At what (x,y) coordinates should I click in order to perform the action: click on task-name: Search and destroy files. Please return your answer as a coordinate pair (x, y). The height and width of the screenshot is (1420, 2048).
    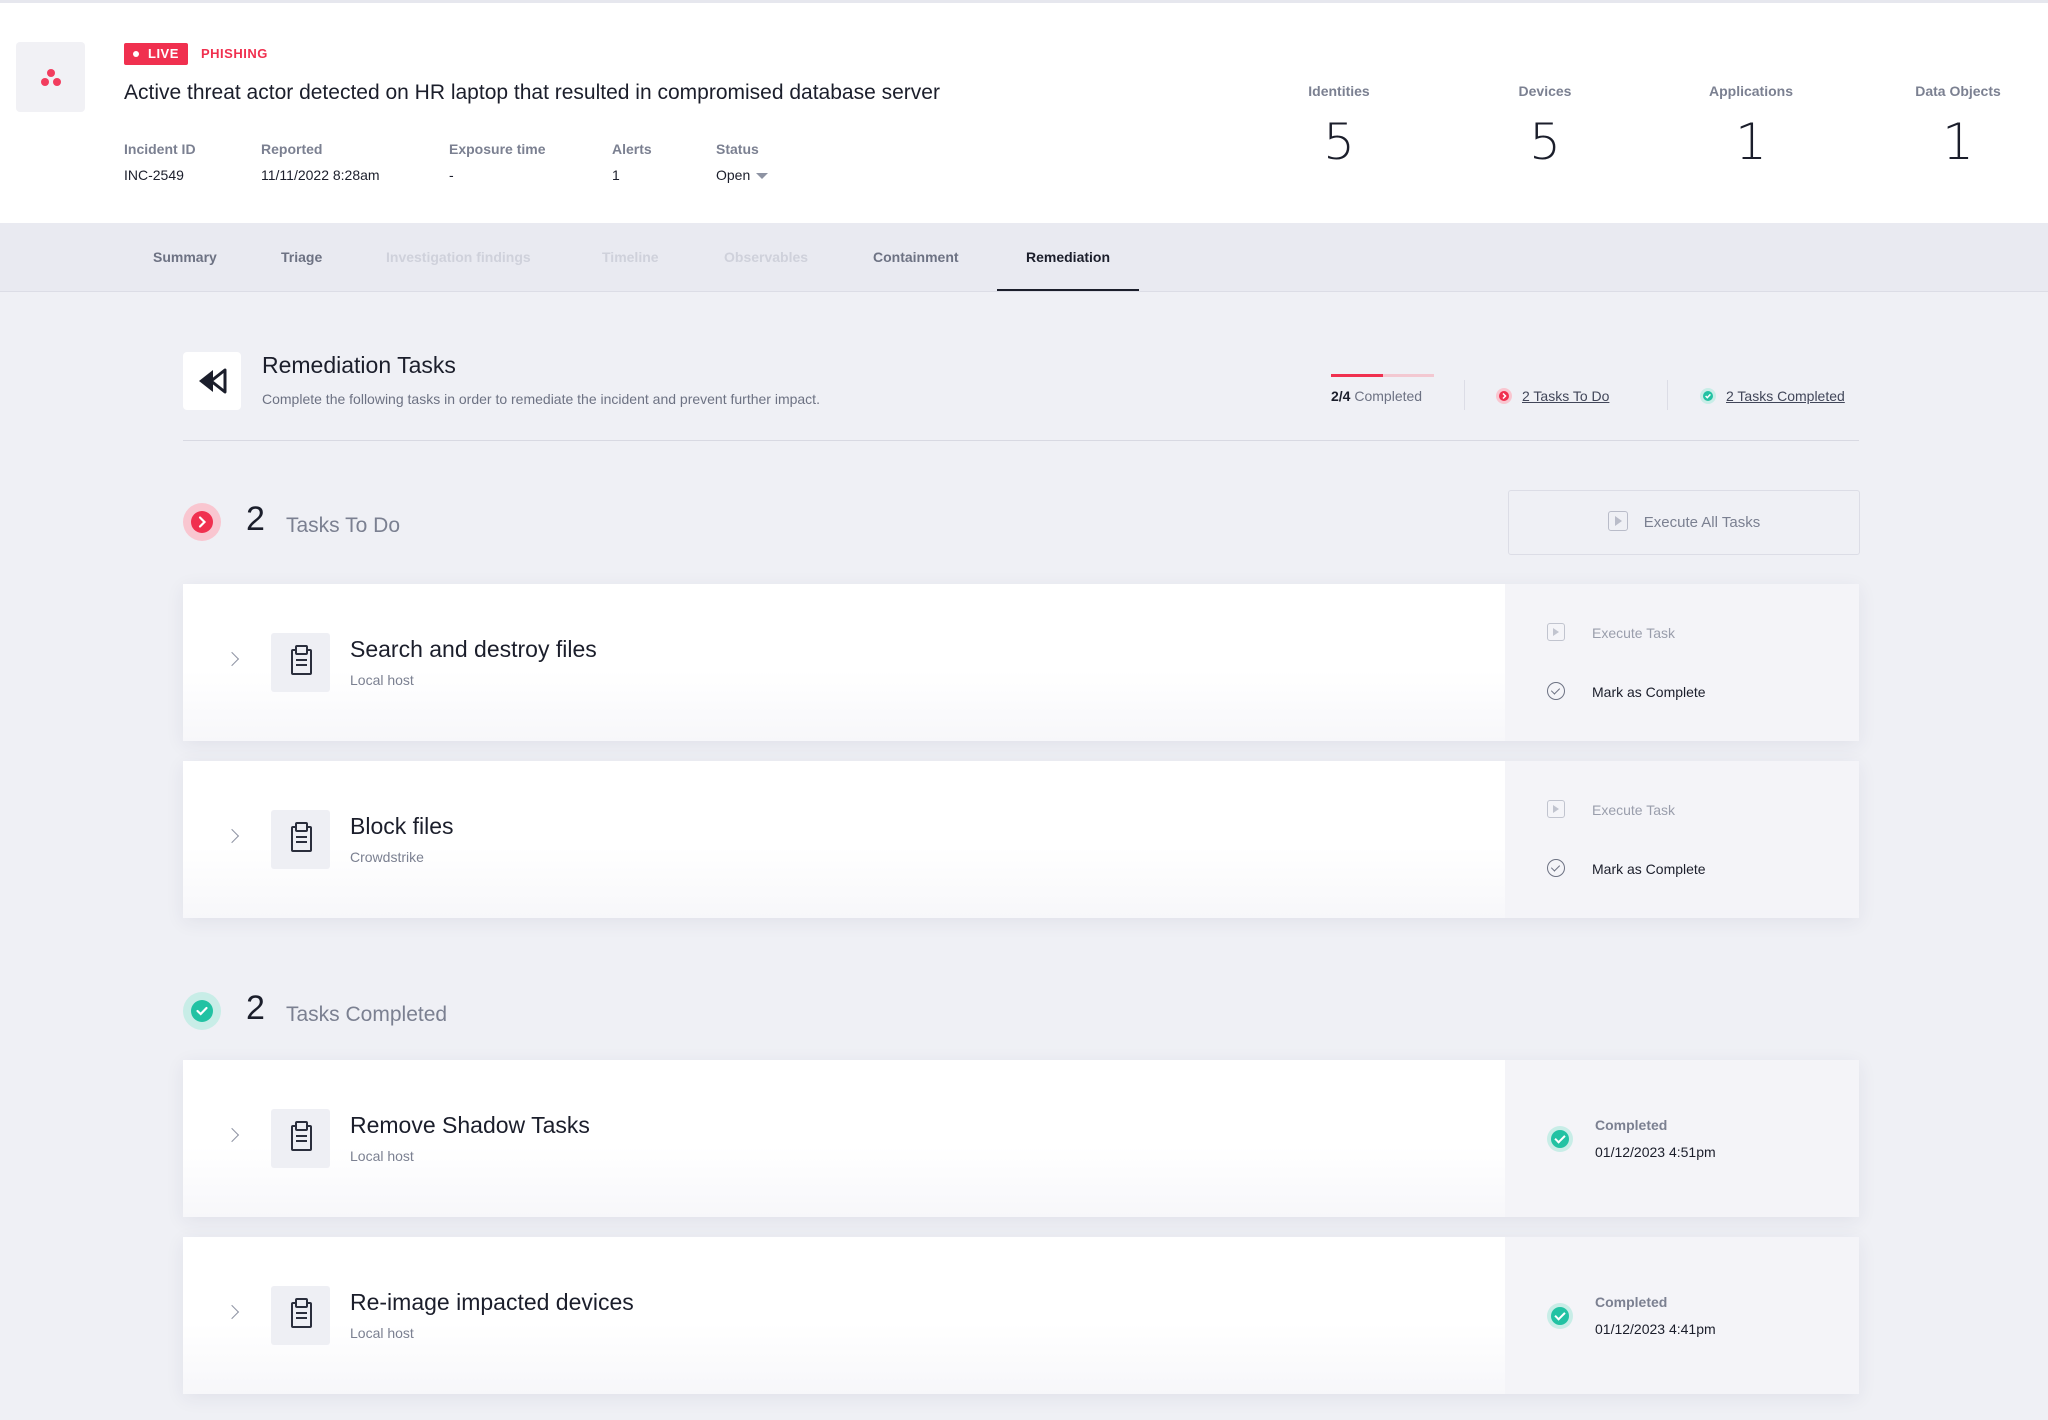
    Looking at the image, I should click on (473, 649).